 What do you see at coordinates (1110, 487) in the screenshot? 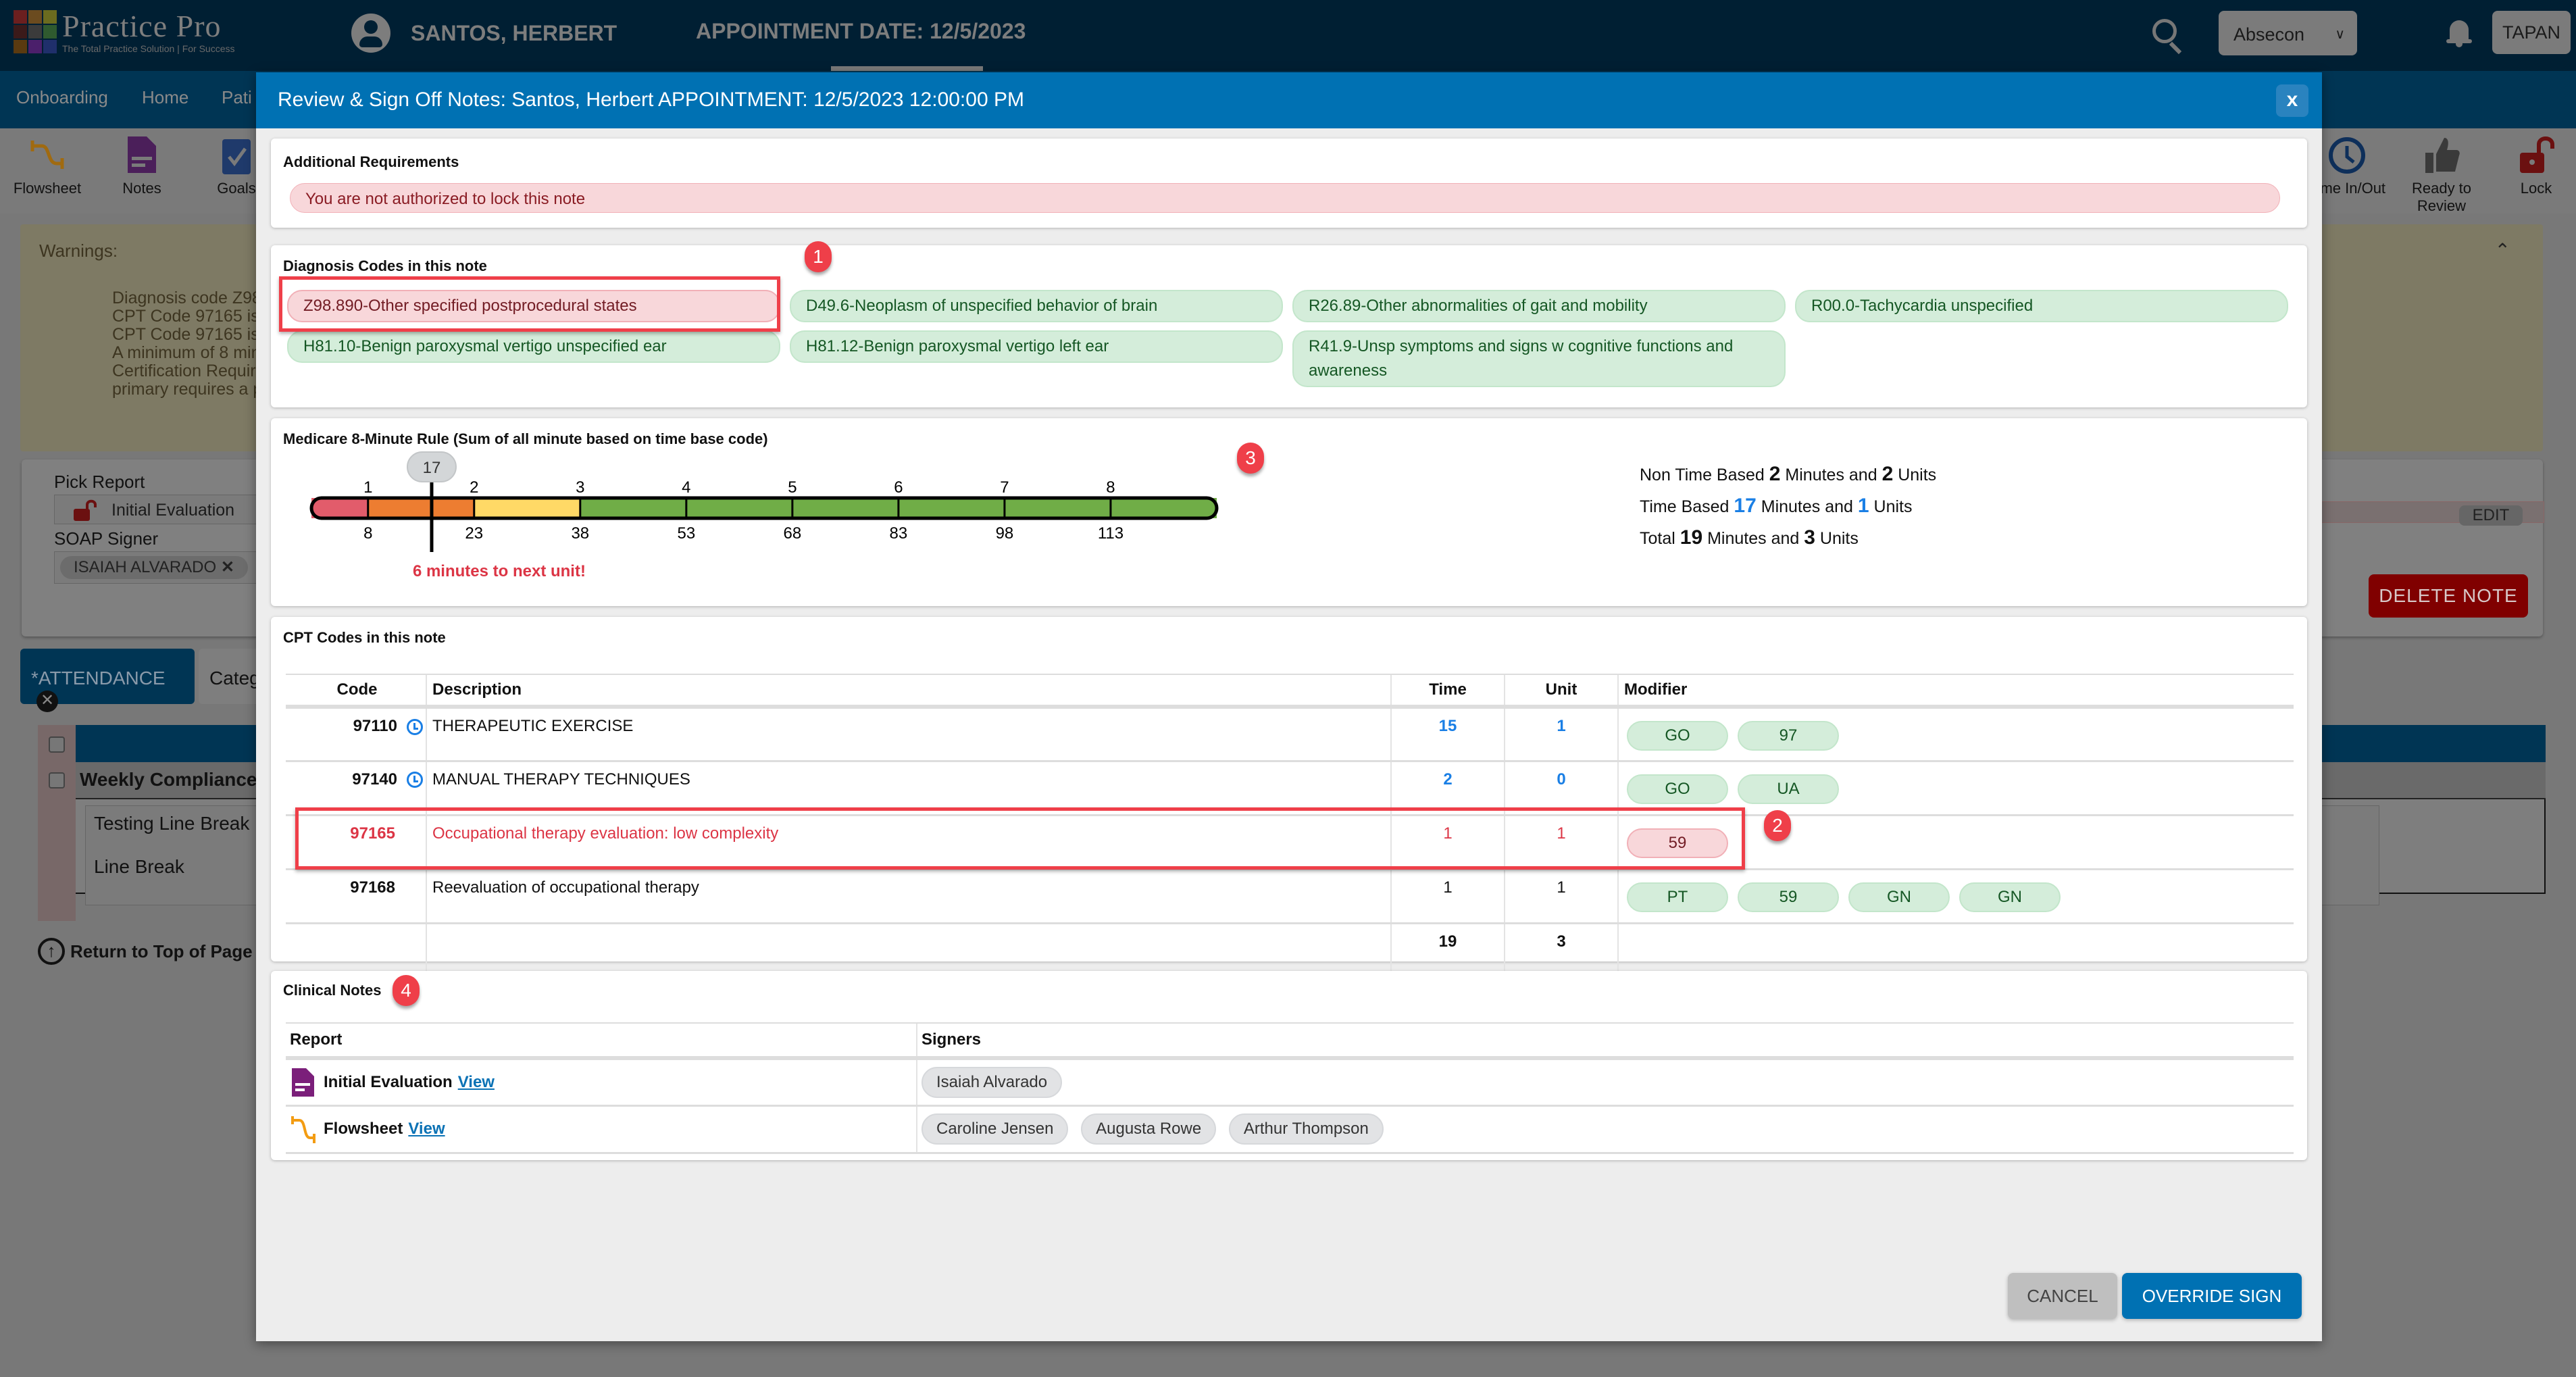
I see `unit-label: 8` at bounding box center [1110, 487].